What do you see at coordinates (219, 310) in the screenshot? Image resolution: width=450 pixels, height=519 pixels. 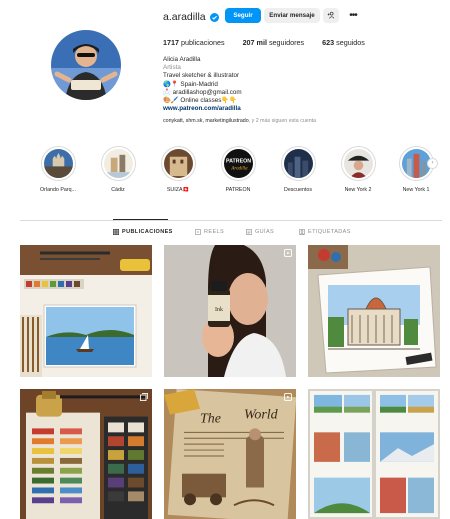 I see `svg-text: Ink` at bounding box center [219, 310].